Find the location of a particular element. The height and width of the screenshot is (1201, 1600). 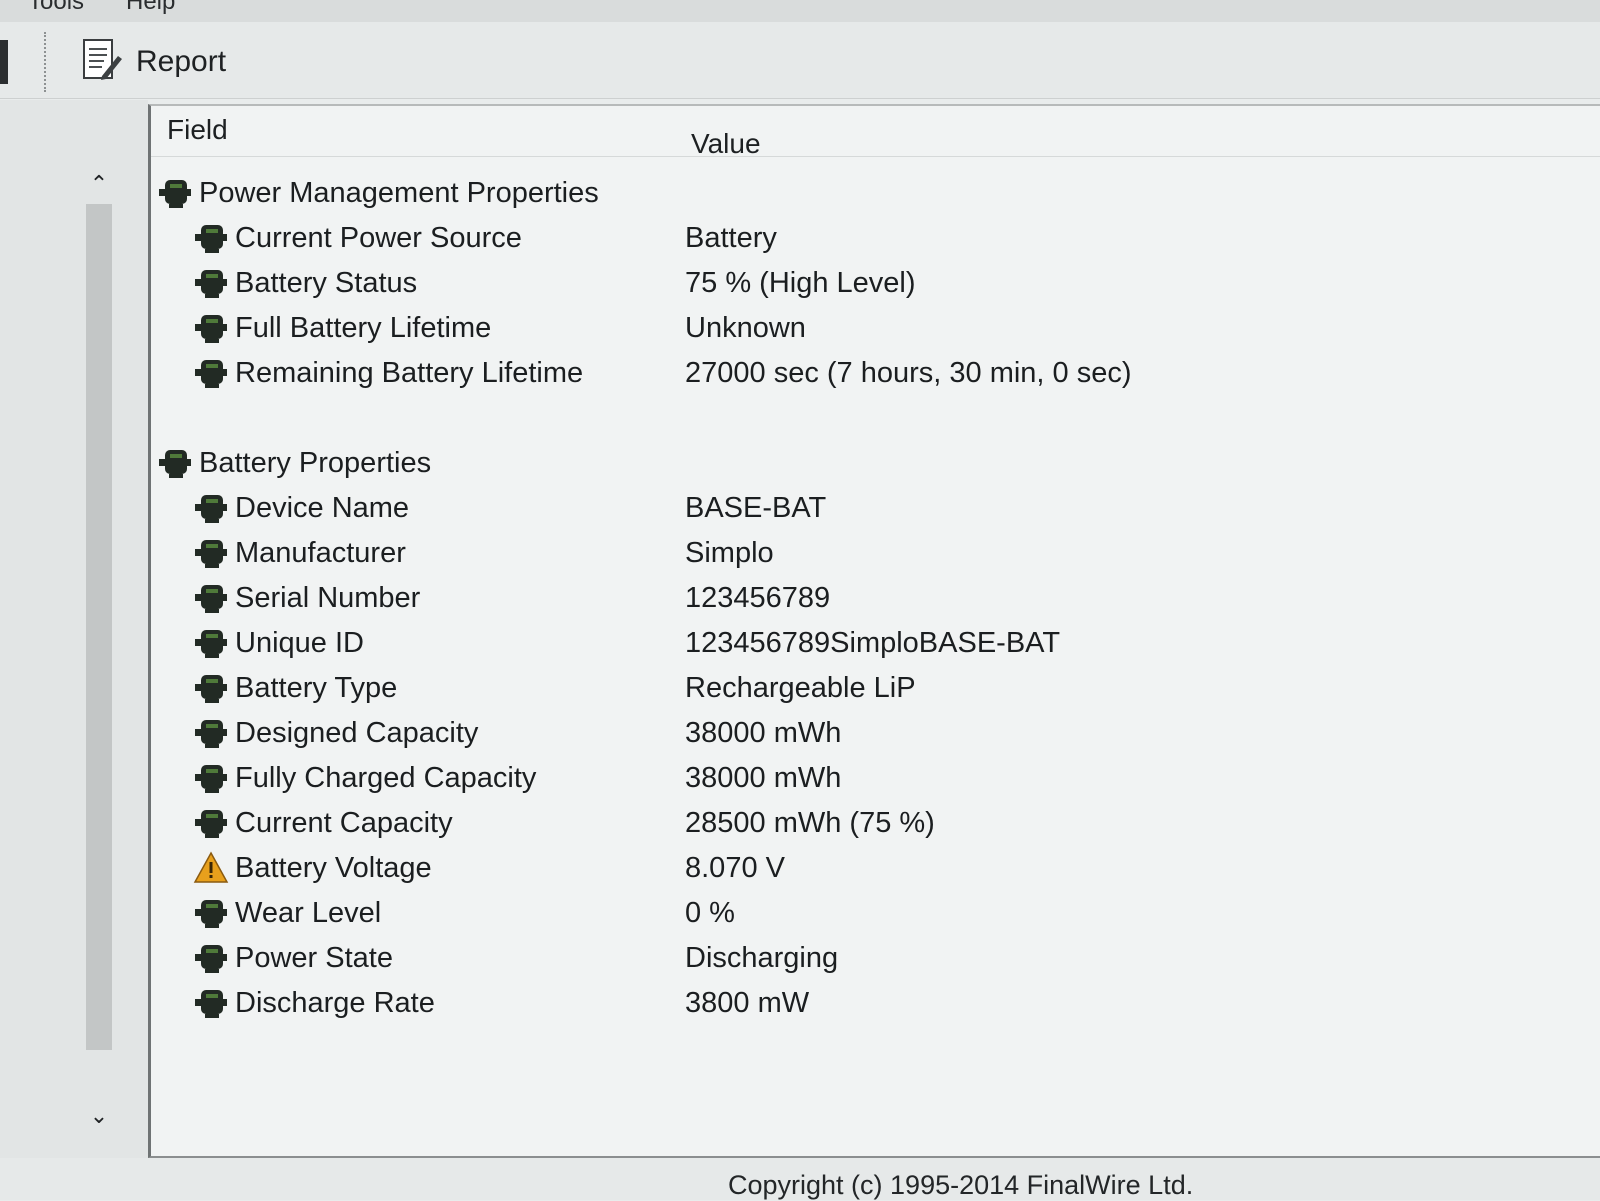

report-label: Report is located at coordinates (181, 61).